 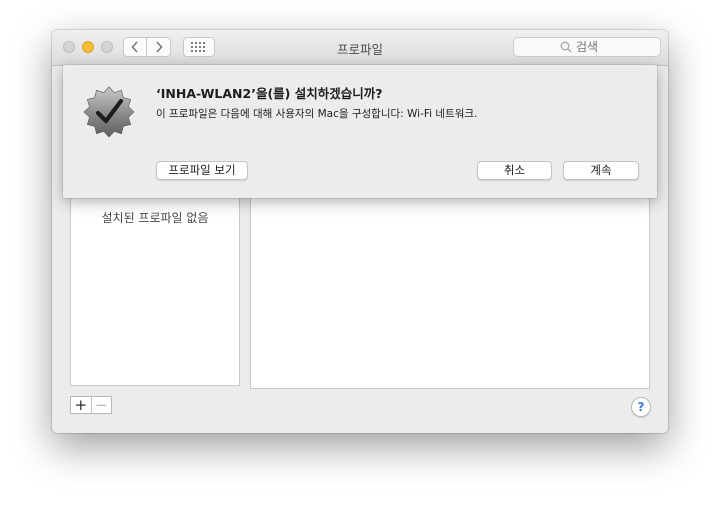 I want to click on minimize-window-button, so click(x=88, y=47).